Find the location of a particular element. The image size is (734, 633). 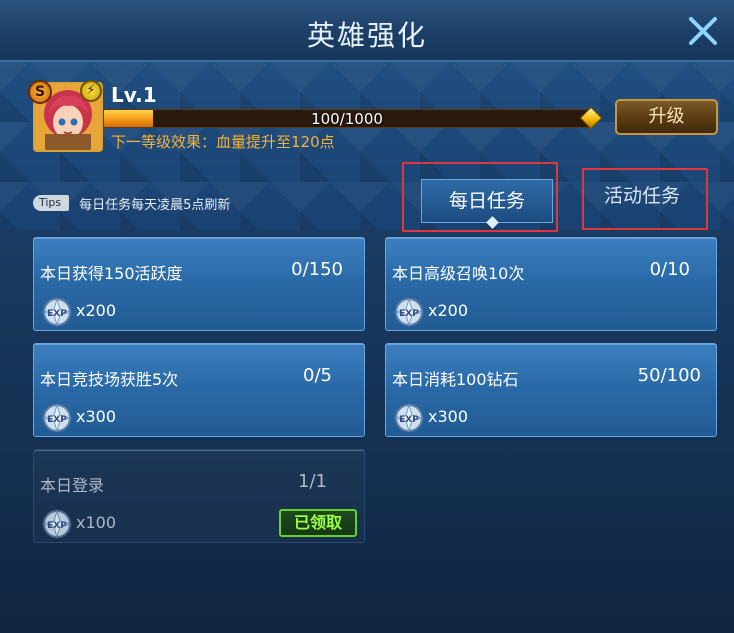

tab-event-tasks: 活动任务 is located at coordinates (642, 197).